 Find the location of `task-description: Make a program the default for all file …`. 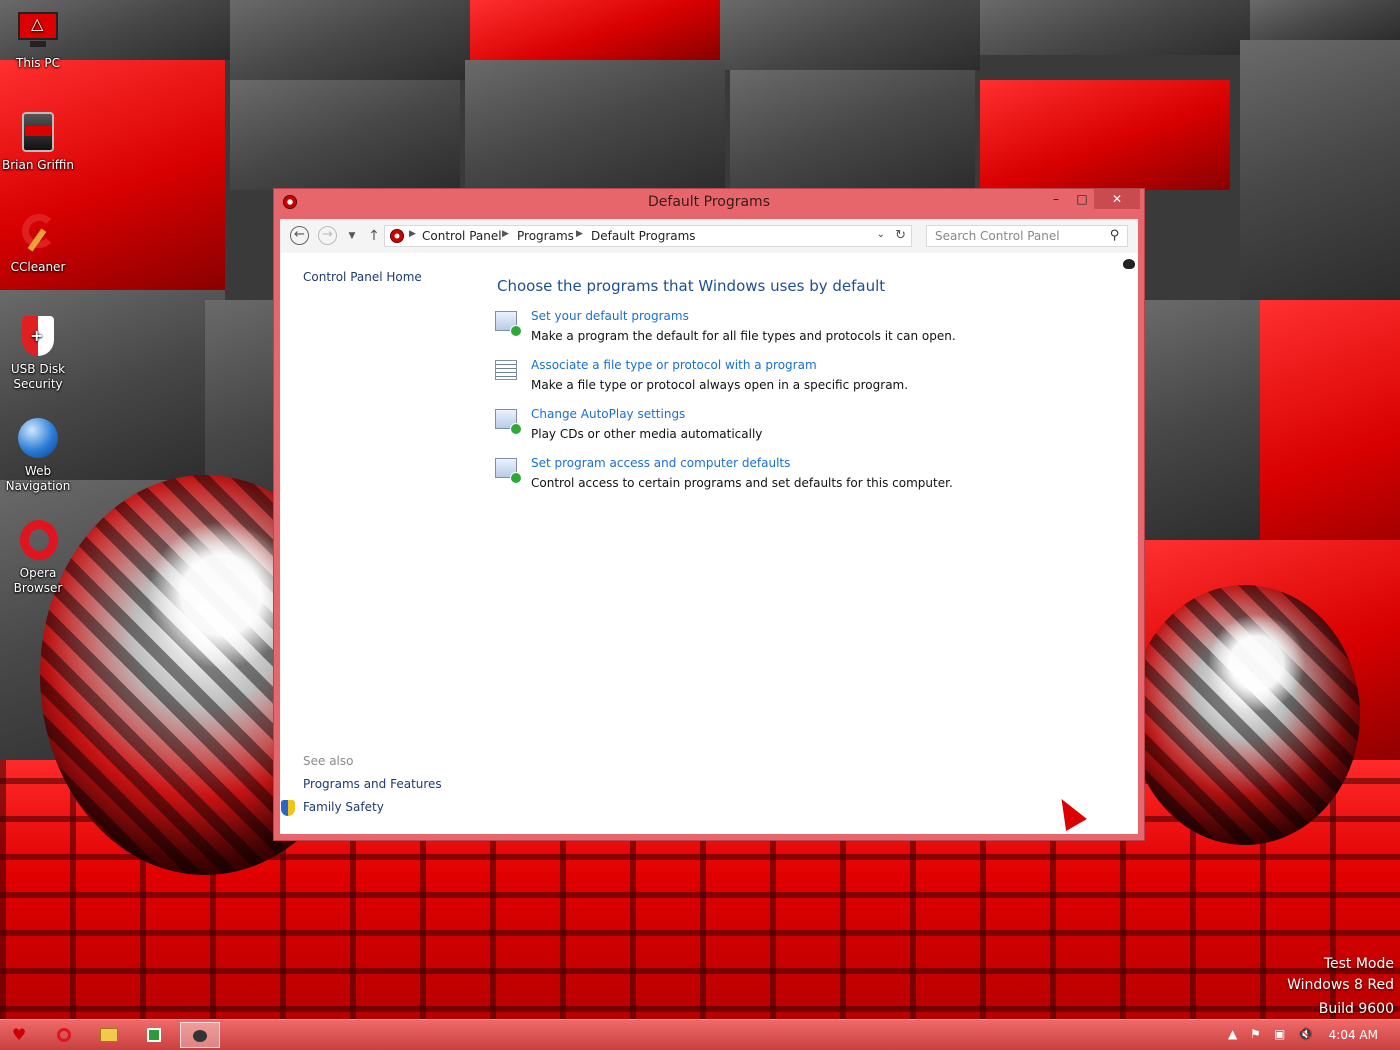

task-description: Make a program the default for all file … is located at coordinates (743, 336).